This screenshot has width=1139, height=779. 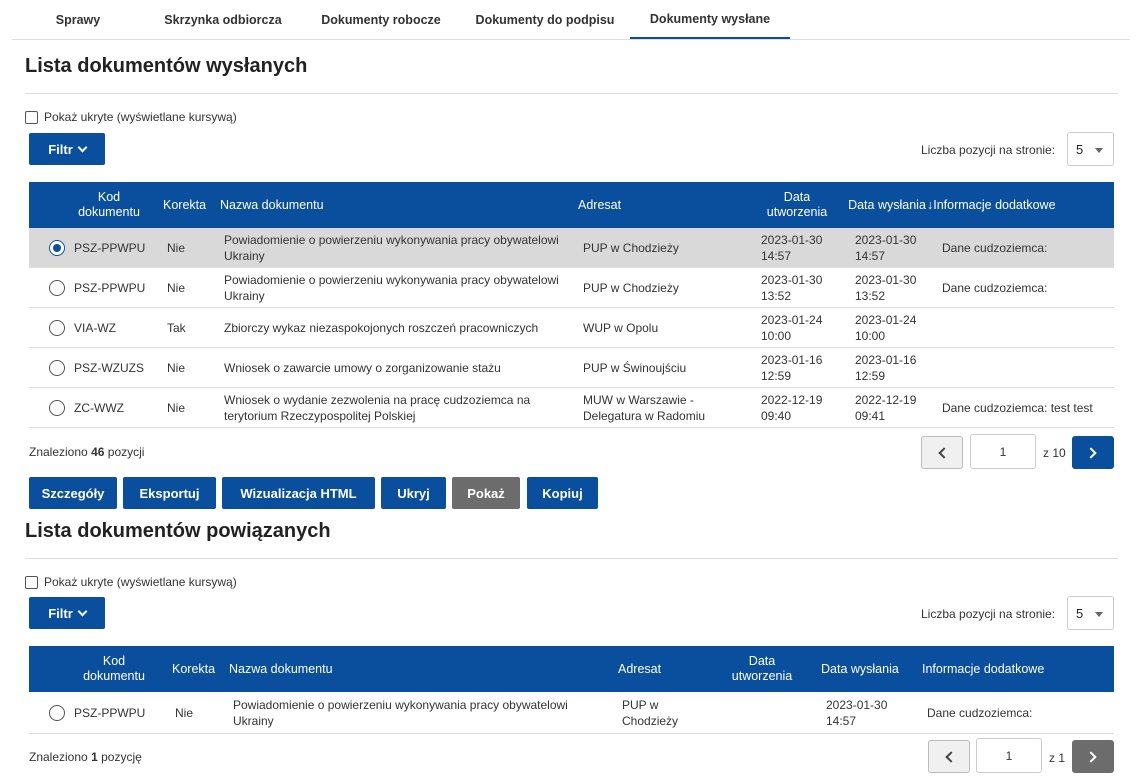 I want to click on sent-per-page-label: Liczba pozycji na stronie:, so click(x=988, y=150).